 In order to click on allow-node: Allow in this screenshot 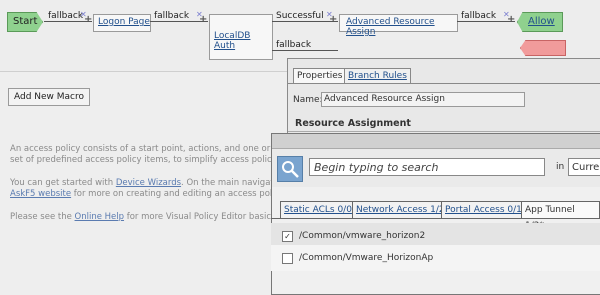, I will do `click(540, 22)`.